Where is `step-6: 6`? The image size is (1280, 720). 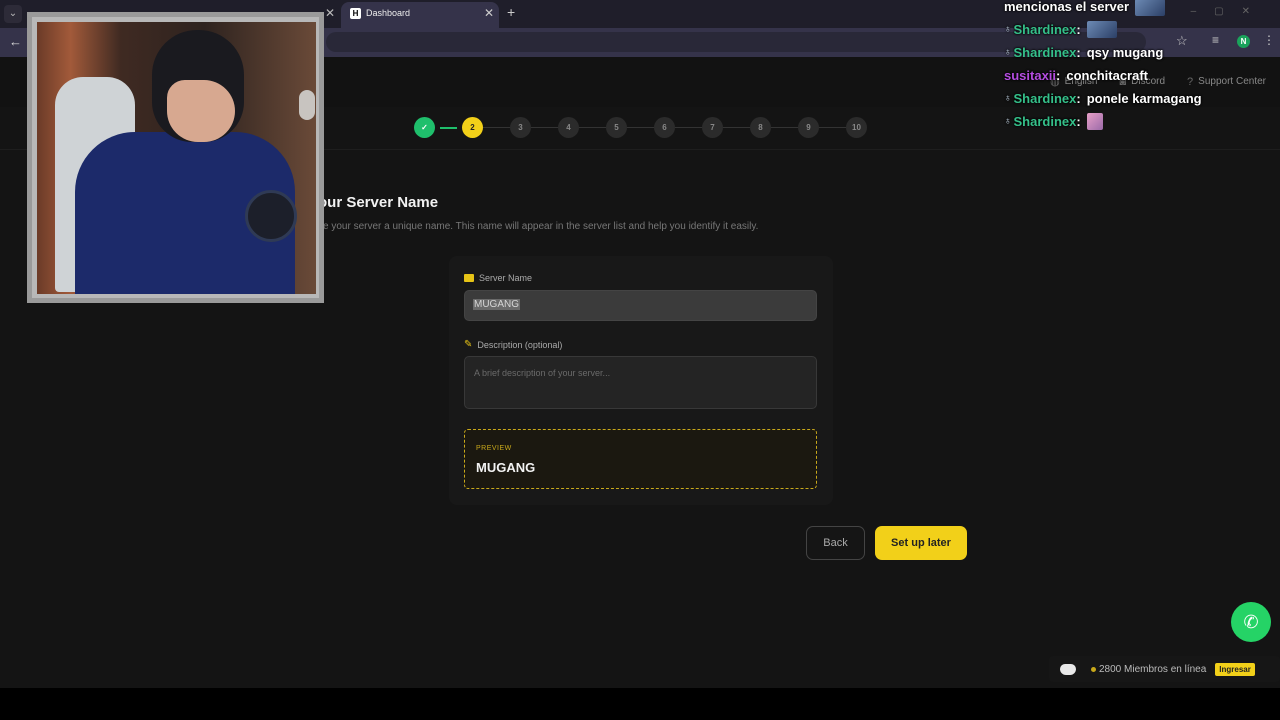 step-6: 6 is located at coordinates (664, 127).